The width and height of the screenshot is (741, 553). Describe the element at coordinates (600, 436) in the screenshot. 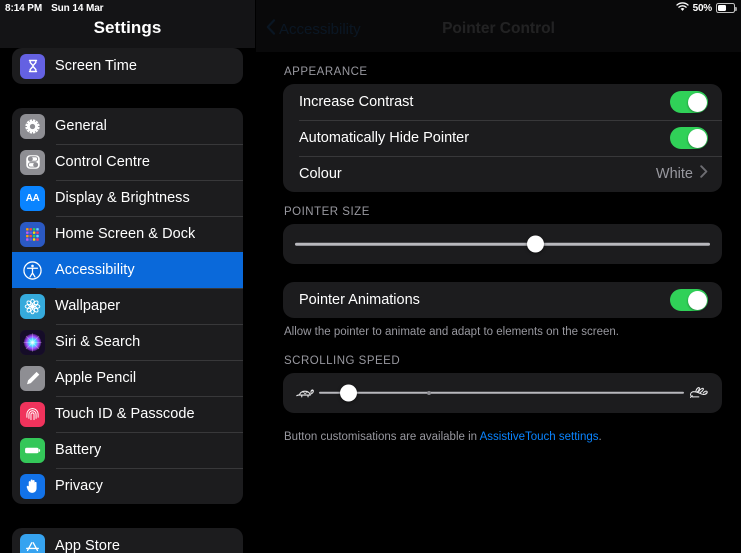

I see `assistive-footnote-text-after: .` at that location.